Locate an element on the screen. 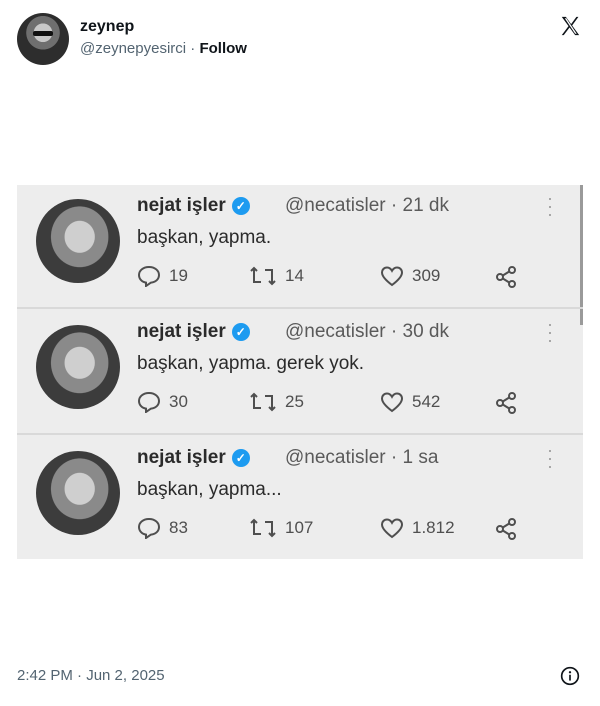 Image resolution: width=600 pixels, height=706 pixels. retweet-stat: 14 is located at coordinates (276, 276).